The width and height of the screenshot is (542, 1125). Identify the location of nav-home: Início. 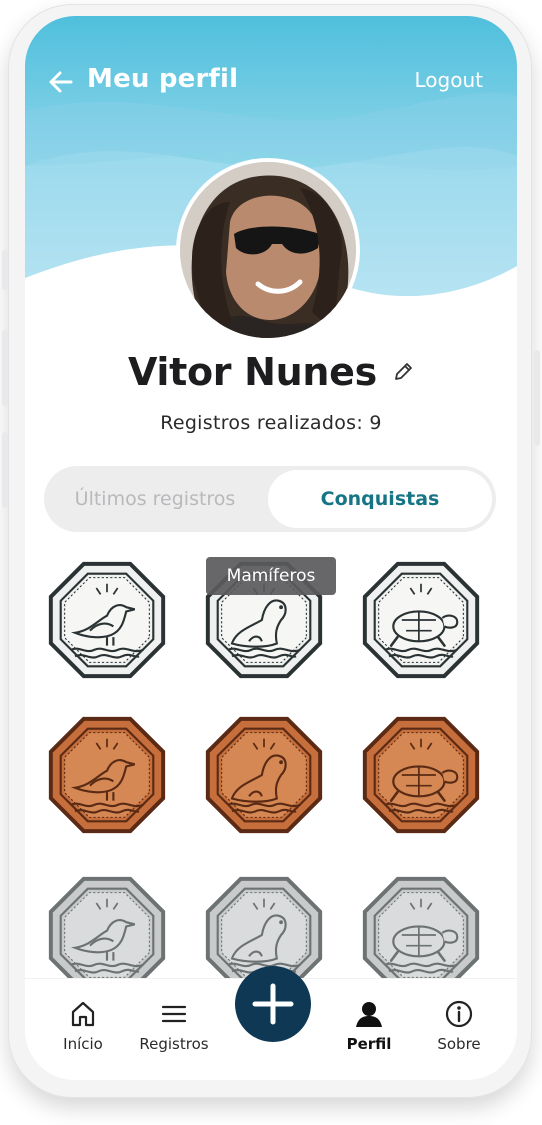
(83, 1026).